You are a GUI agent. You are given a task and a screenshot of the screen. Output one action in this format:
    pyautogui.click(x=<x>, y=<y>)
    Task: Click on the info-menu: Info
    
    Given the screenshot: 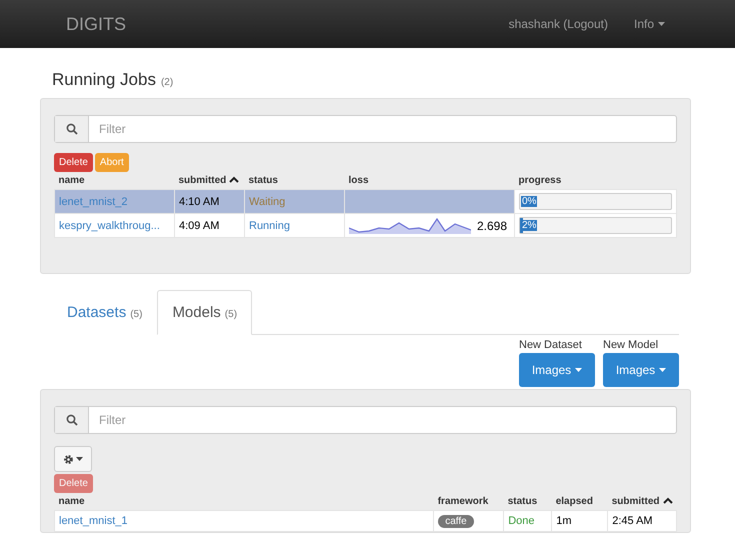 What is the action you would take?
    pyautogui.click(x=649, y=24)
    